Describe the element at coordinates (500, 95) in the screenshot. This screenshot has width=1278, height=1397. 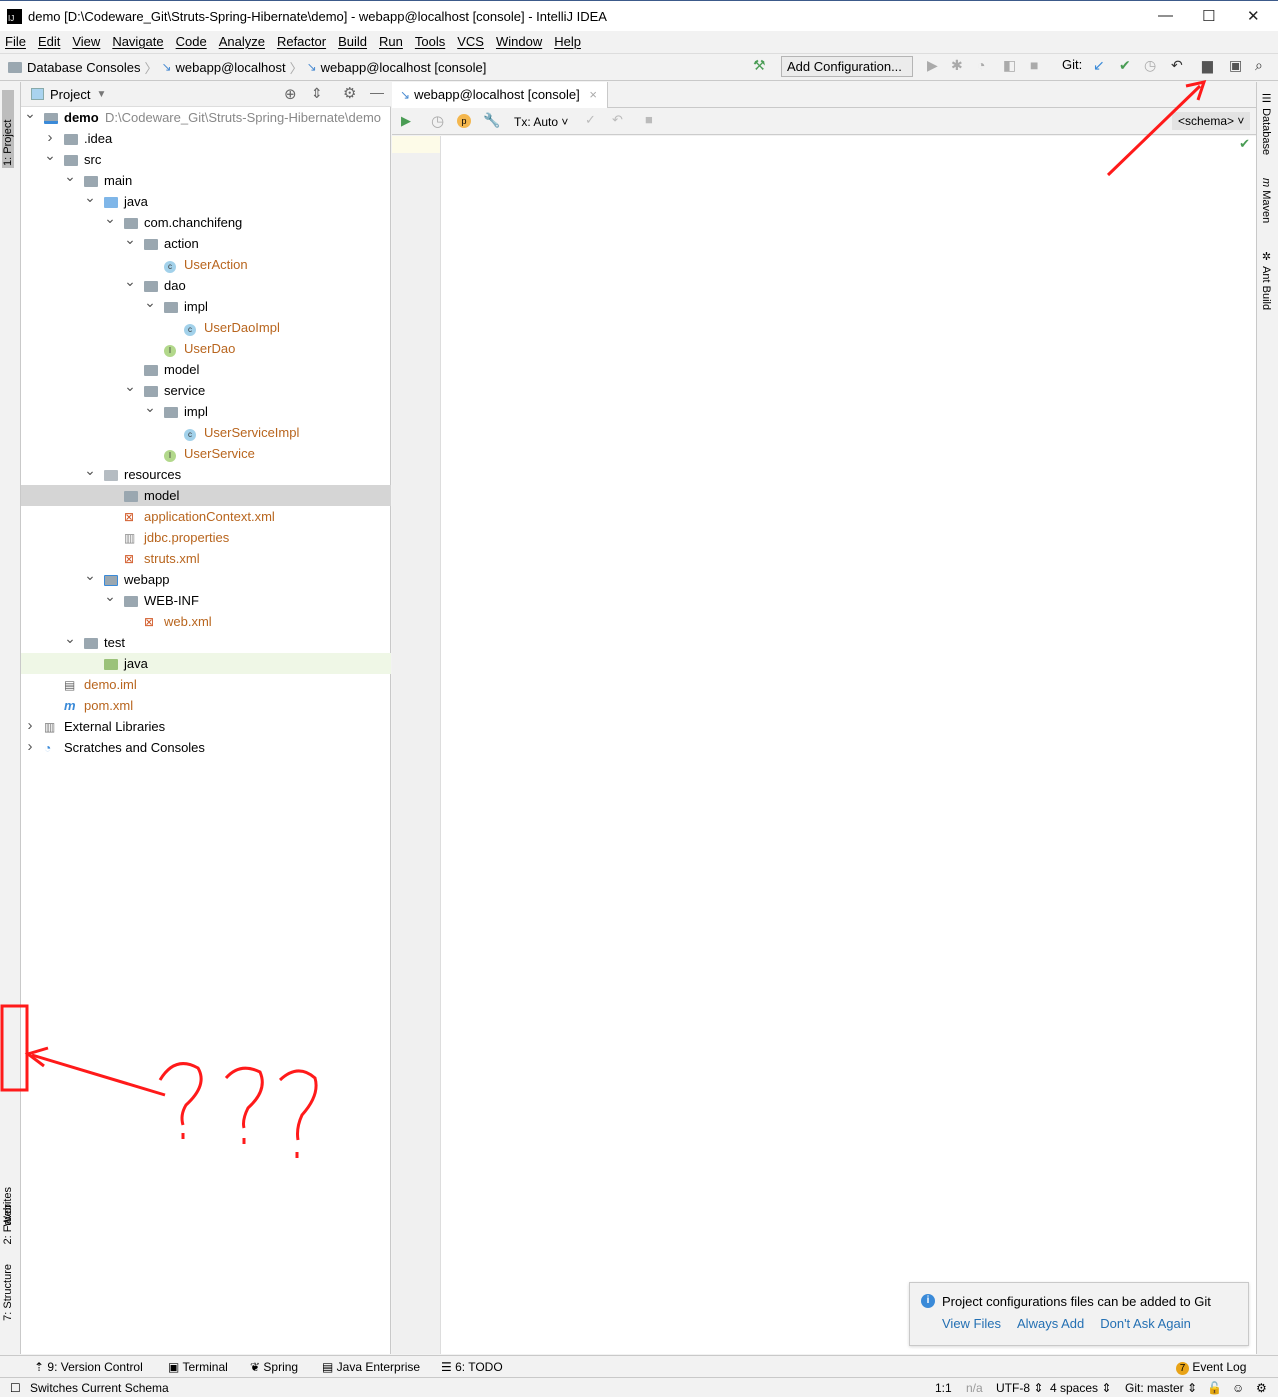
I see `tab-console: ↘ webapp@localhost [console] ×` at that location.